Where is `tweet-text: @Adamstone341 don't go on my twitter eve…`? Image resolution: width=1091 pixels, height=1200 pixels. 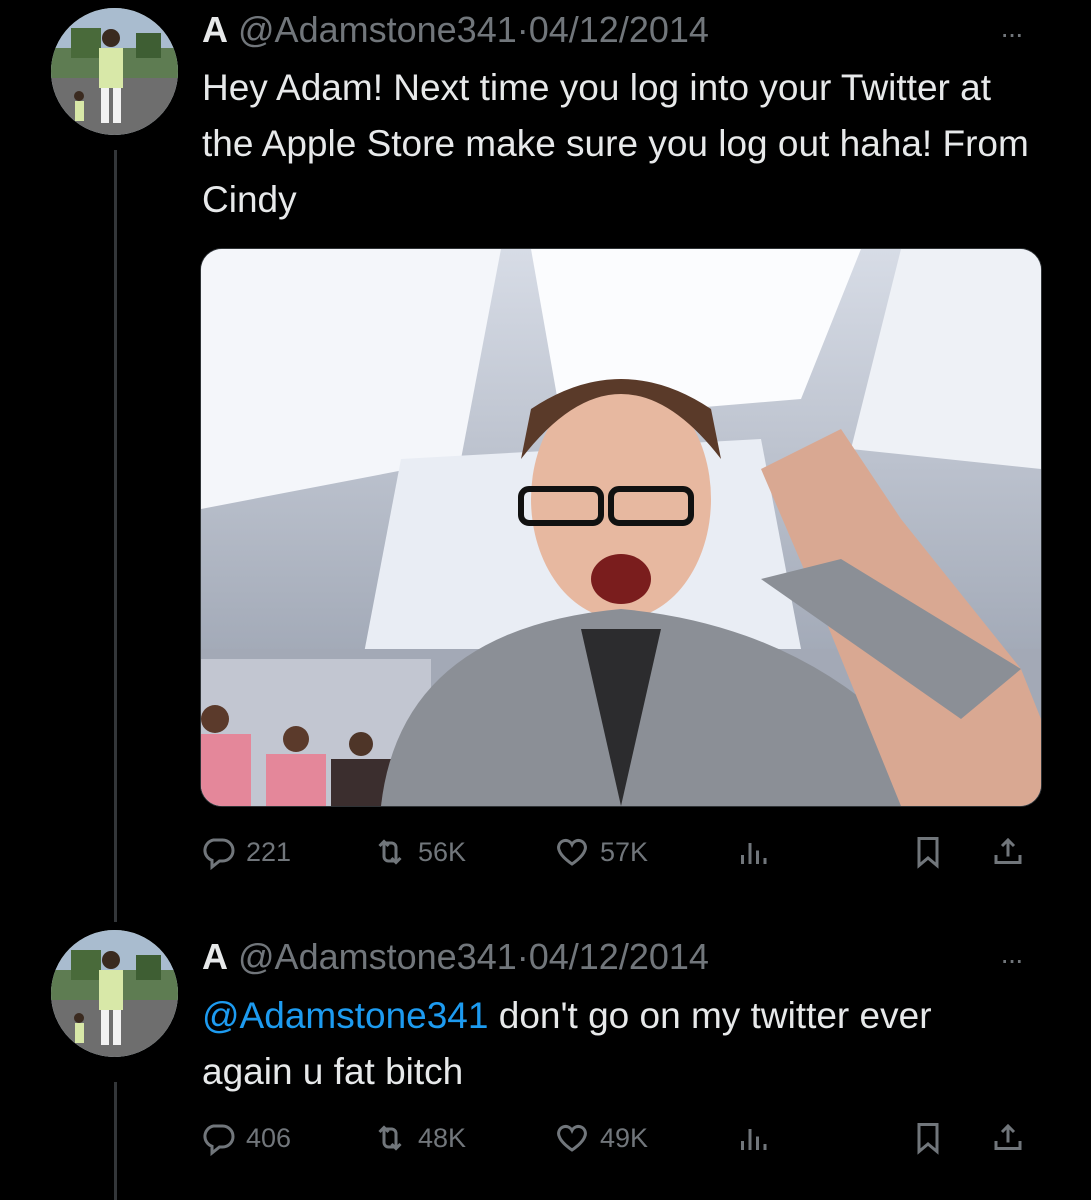 tweet-text: @Adamstone341 don't go on my twitter eve… is located at coordinates (617, 1044).